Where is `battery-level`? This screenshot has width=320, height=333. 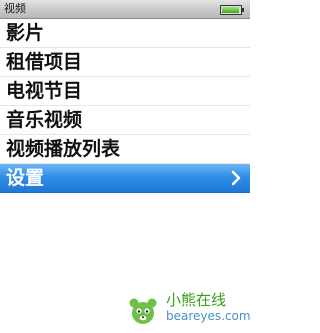 battery-level is located at coordinates (230, 10).